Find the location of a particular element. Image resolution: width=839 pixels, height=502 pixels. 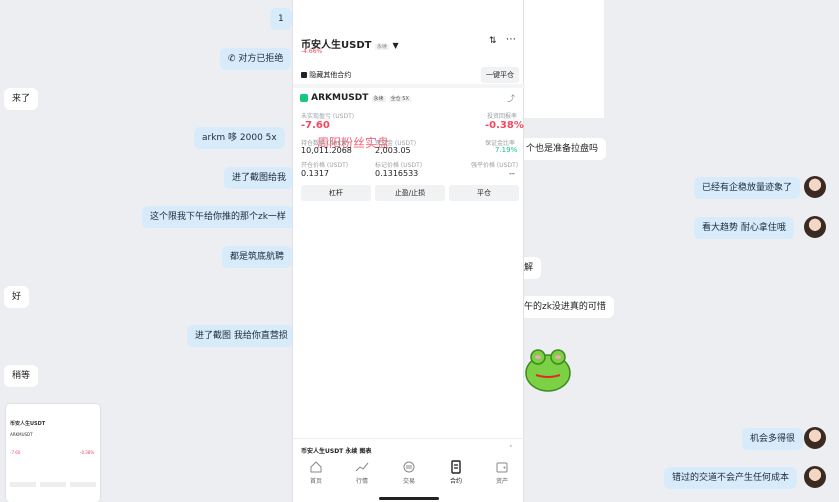

pnl-label: 未实现盈亏 (USDT) is located at coordinates (328, 116).